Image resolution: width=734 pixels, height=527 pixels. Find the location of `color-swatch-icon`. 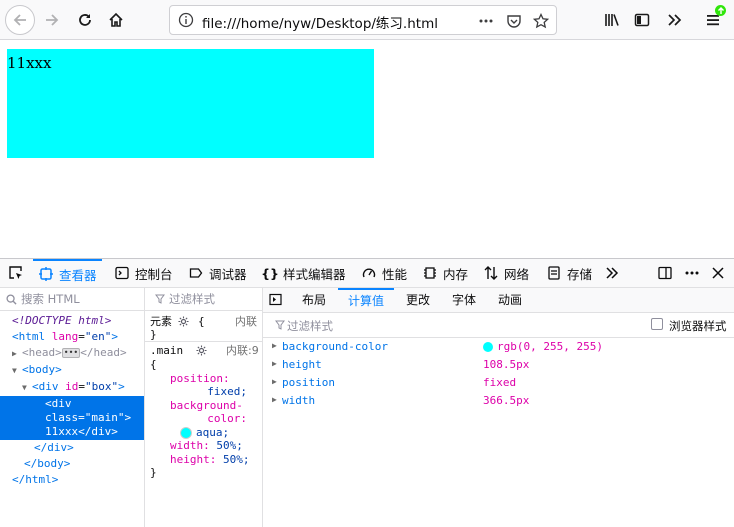

color-swatch-icon is located at coordinates (186, 432).